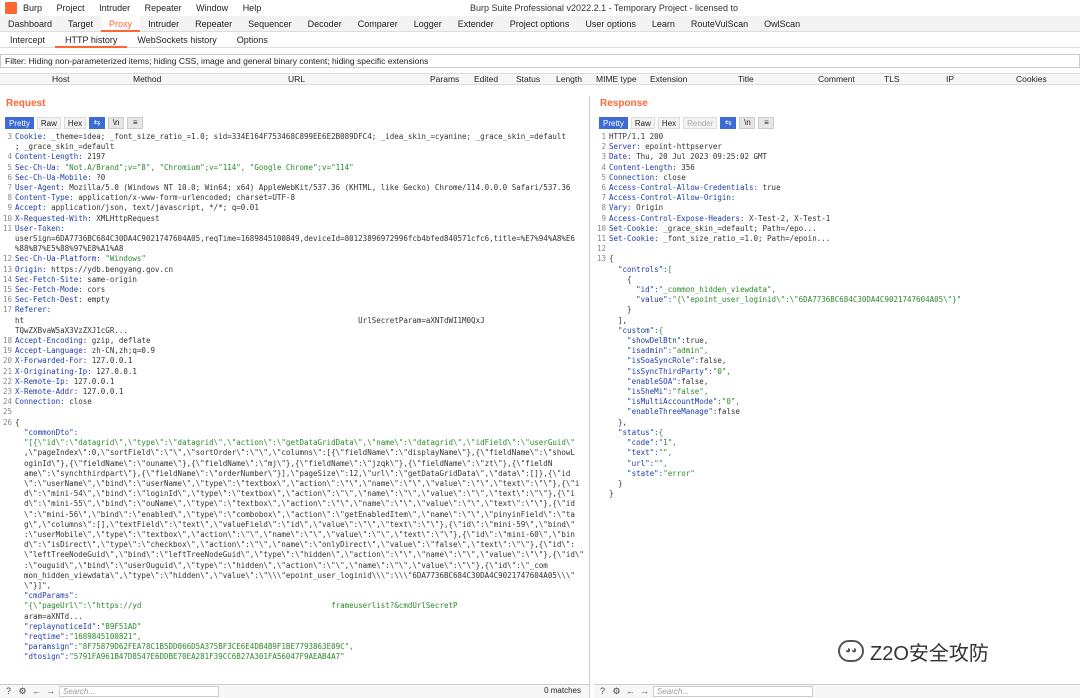 Image resolution: width=1080 pixels, height=698 pixels. Describe the element at coordinates (9, 188) in the screenshot. I see `line-number: 7` at that location.